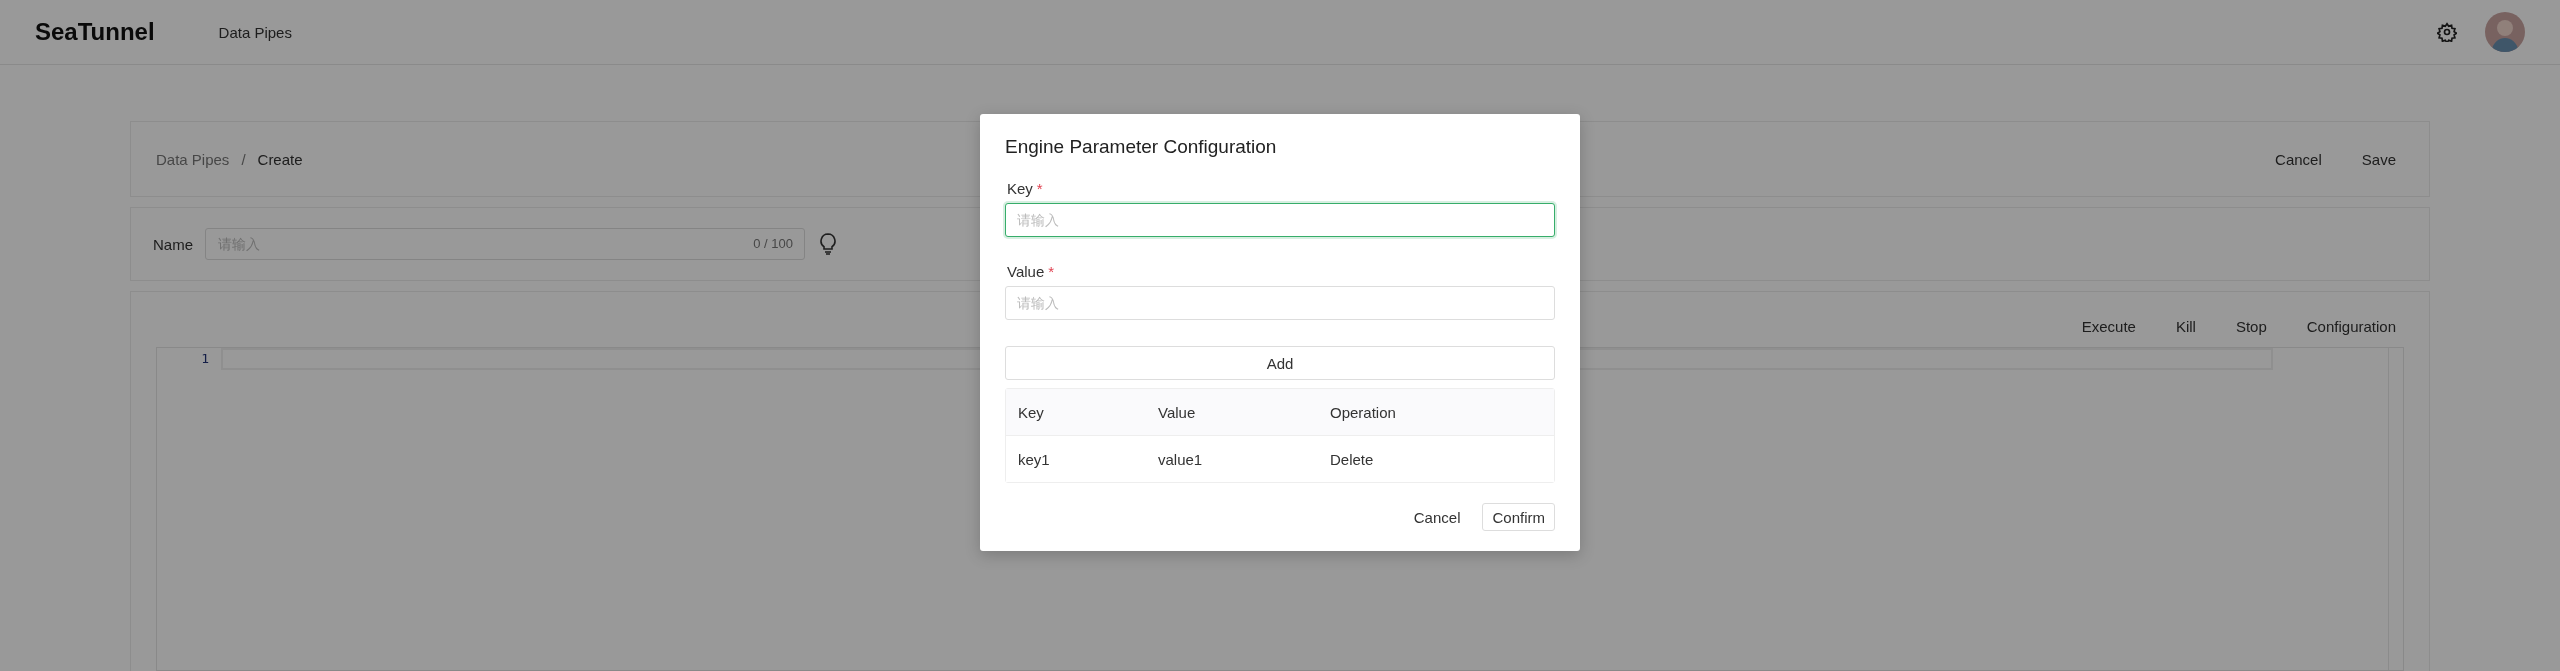  I want to click on avatar, so click(2505, 32).